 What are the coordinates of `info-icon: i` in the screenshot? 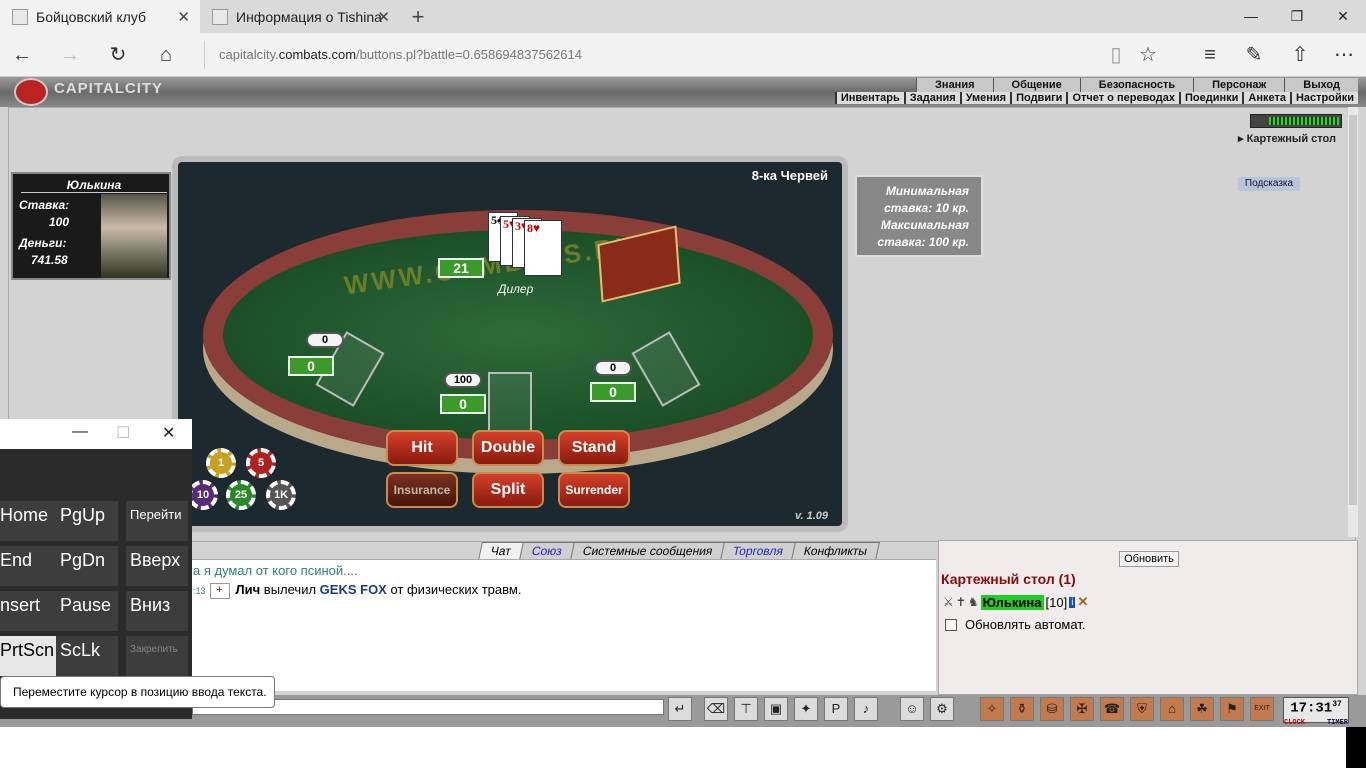 It's located at (1072, 602).